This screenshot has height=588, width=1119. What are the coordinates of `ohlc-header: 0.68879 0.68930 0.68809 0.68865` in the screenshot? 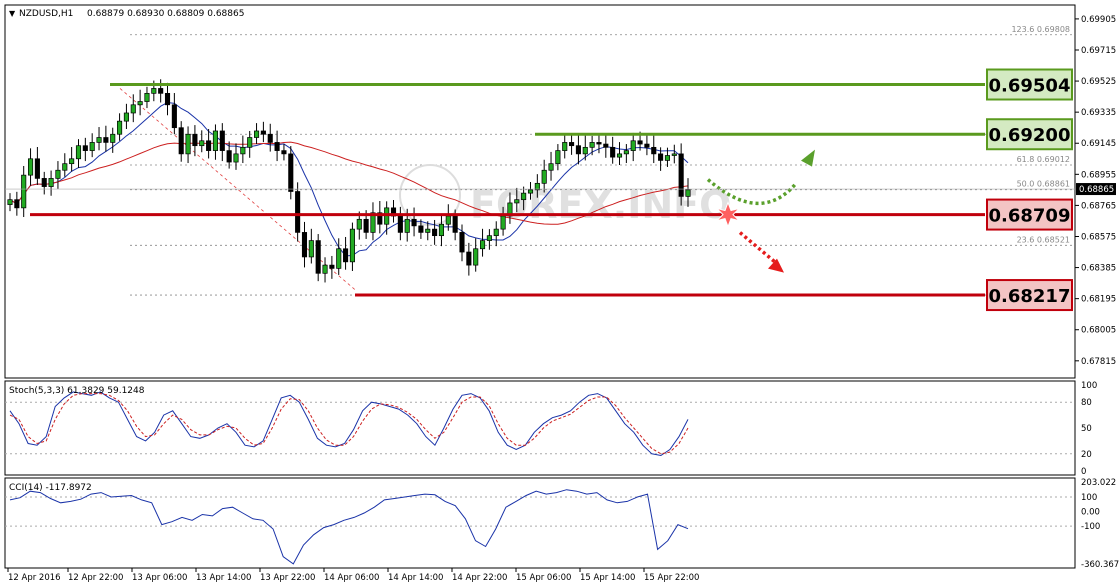 It's located at (165, 14).